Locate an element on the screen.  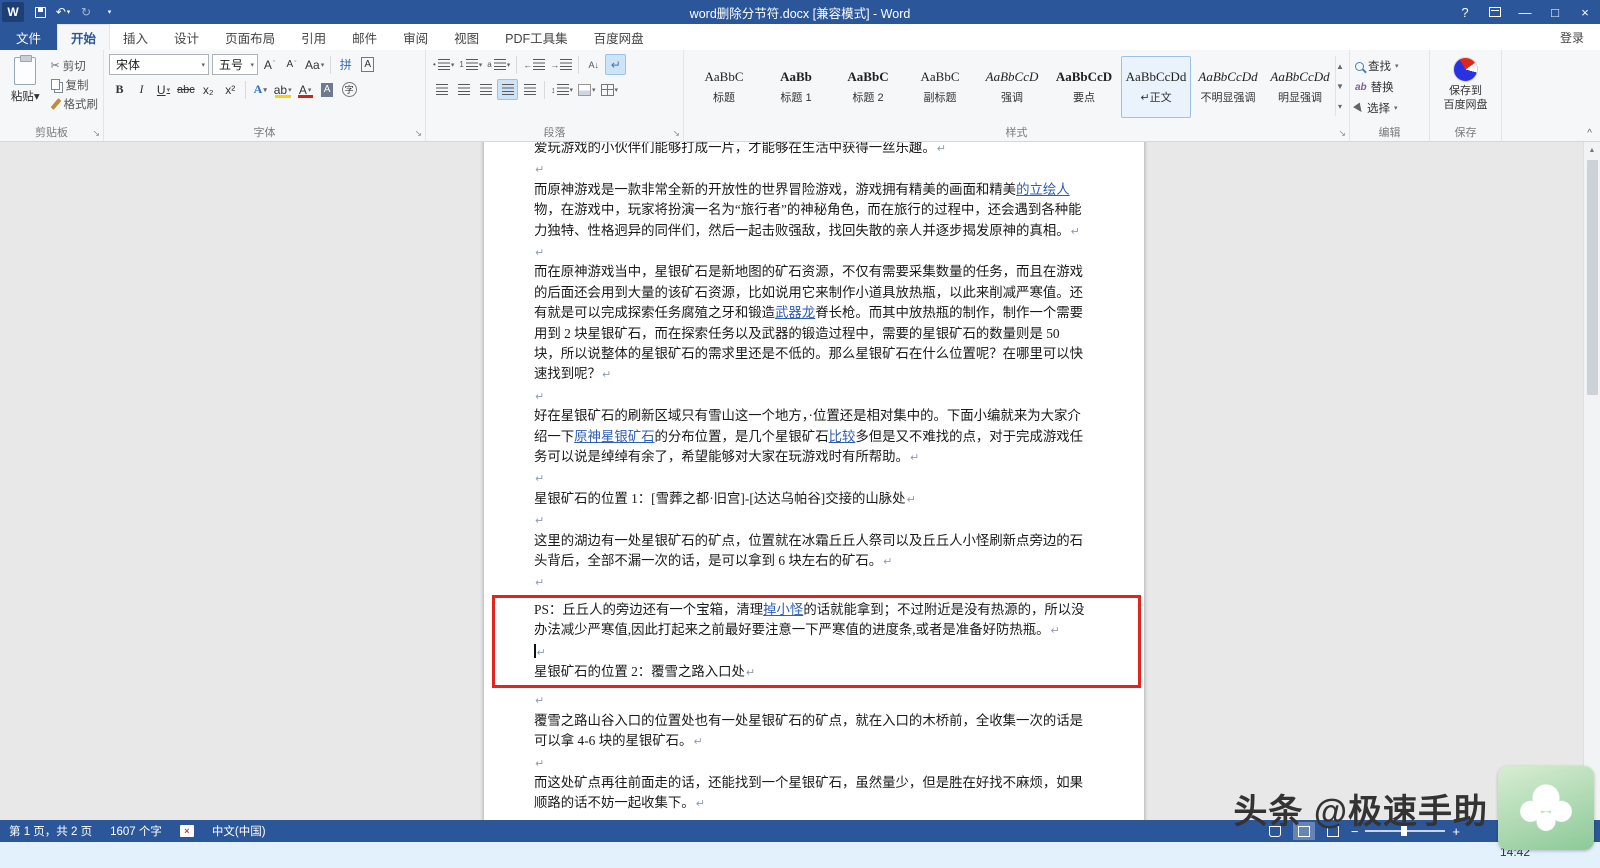
character-border-button: A is located at coordinates (367, 64).